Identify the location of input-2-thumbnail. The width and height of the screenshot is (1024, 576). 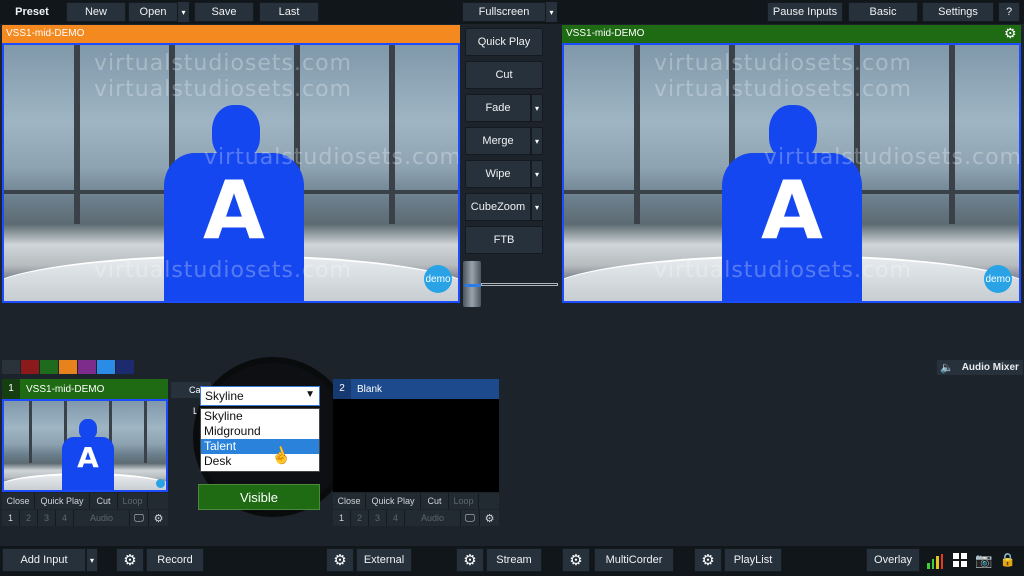
(416, 445).